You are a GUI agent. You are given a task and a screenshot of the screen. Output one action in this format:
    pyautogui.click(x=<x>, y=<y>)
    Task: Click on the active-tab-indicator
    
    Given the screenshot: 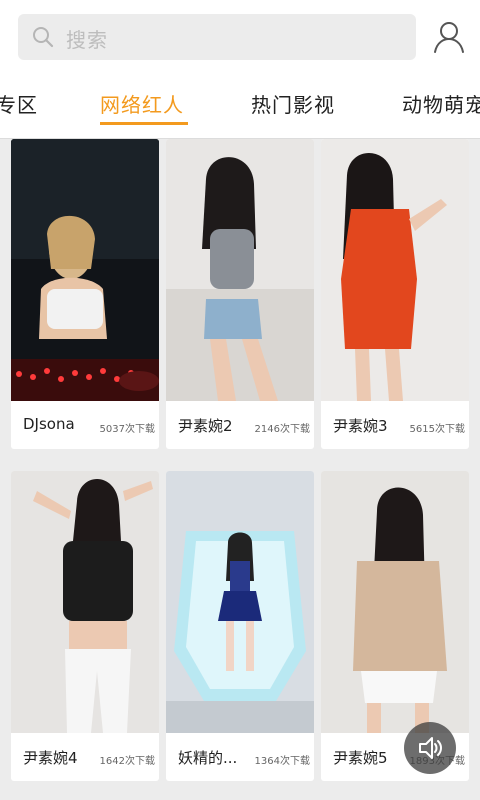 What is the action you would take?
    pyautogui.click(x=144, y=123)
    